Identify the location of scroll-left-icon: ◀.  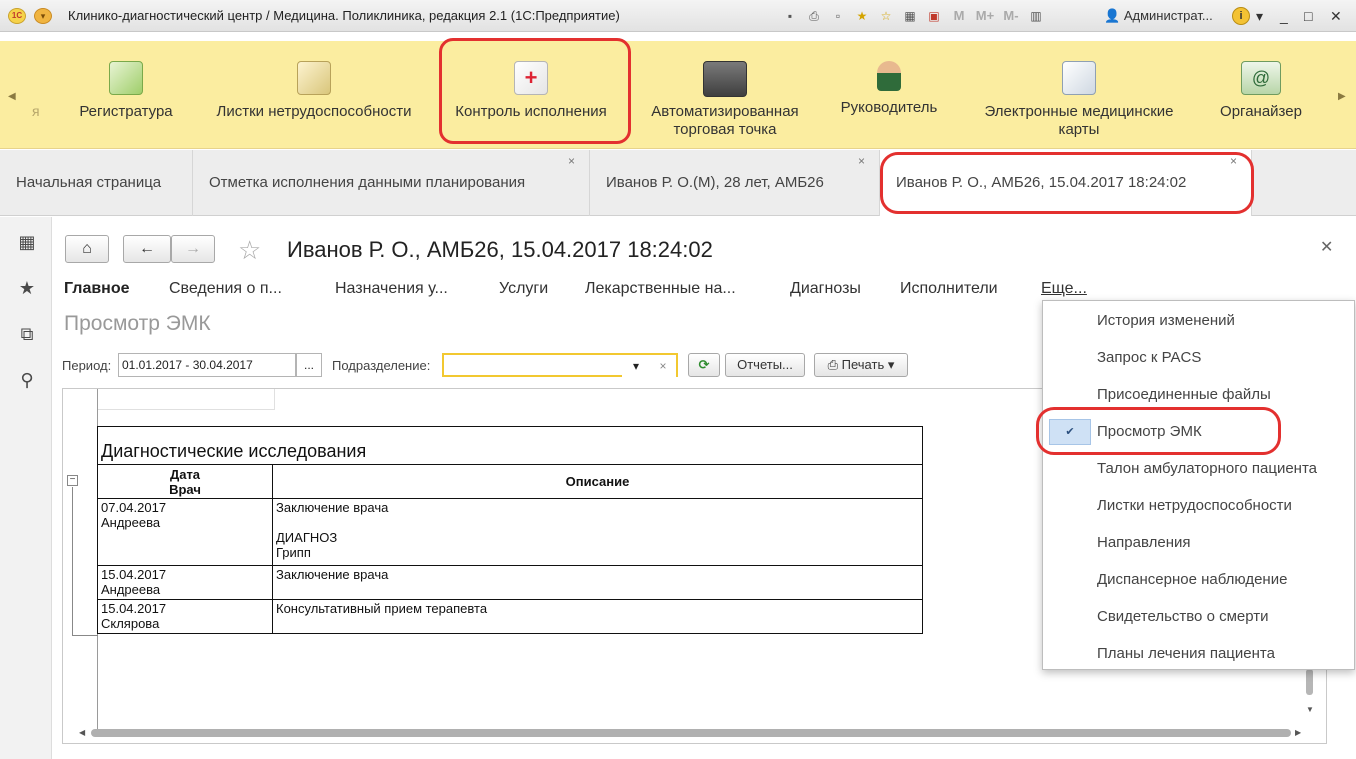
(82, 732).